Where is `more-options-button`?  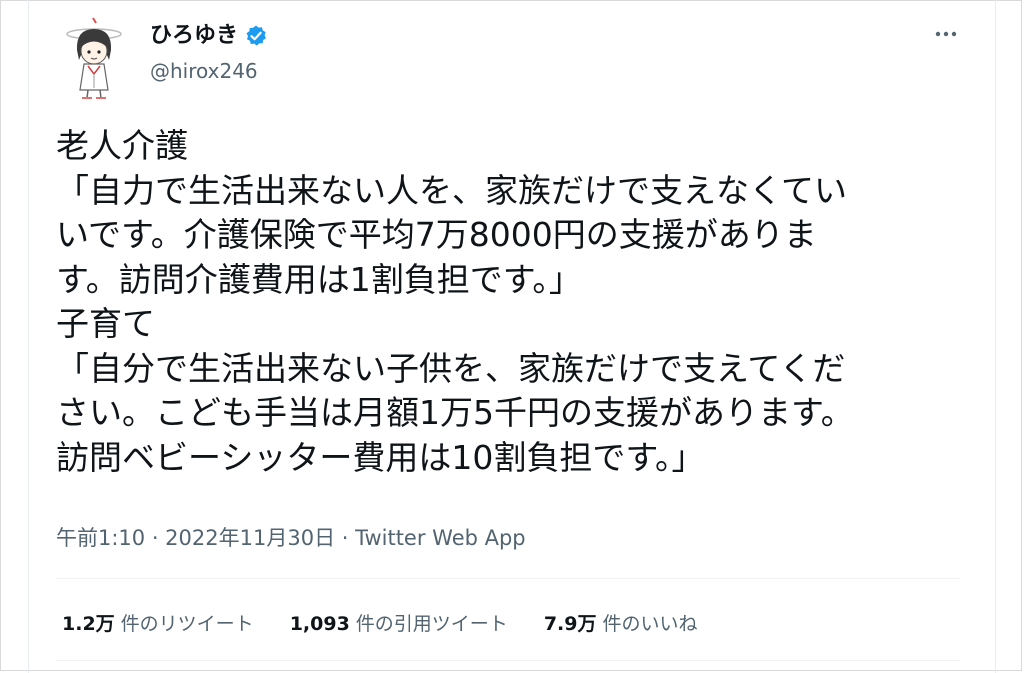
more-options-button is located at coordinates (946, 34).